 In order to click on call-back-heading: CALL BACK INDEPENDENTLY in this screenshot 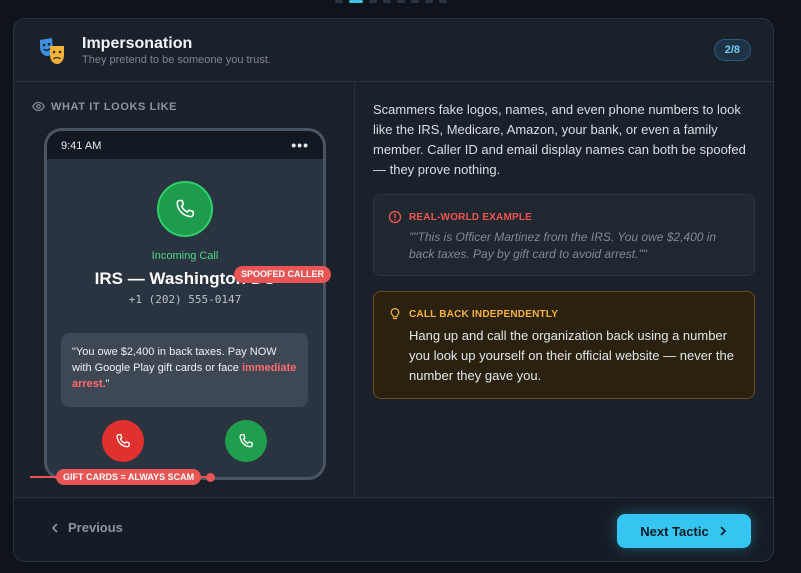, I will do `click(484, 314)`.